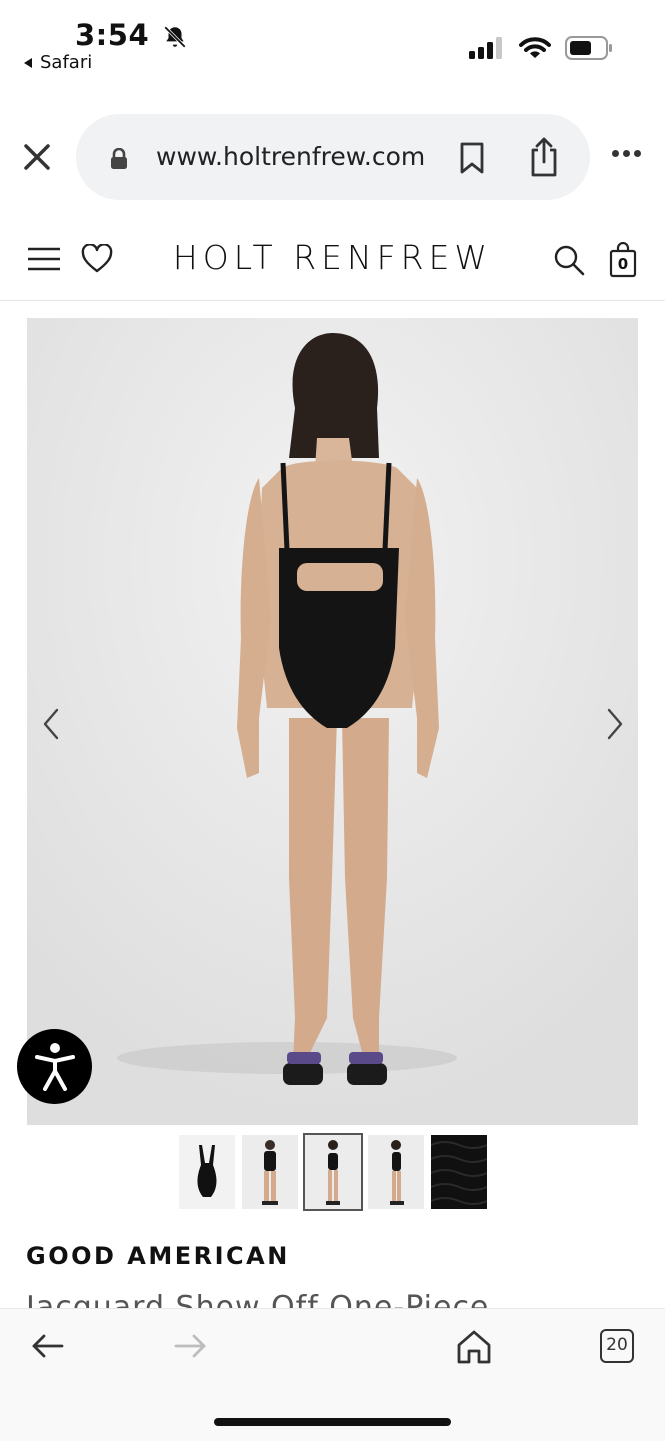  I want to click on bell-slash-icon, so click(174, 37).